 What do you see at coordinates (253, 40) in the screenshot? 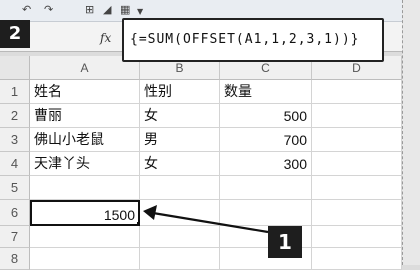
I see `formula-input: {=SUM(OFFSET(A1,1,2,3,1))}` at bounding box center [253, 40].